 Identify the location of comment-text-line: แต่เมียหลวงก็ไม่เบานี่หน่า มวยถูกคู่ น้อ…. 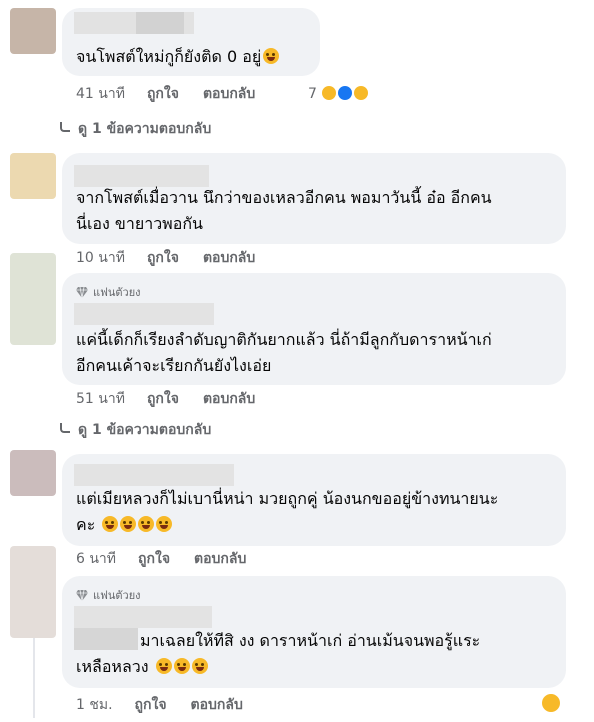
(287, 498).